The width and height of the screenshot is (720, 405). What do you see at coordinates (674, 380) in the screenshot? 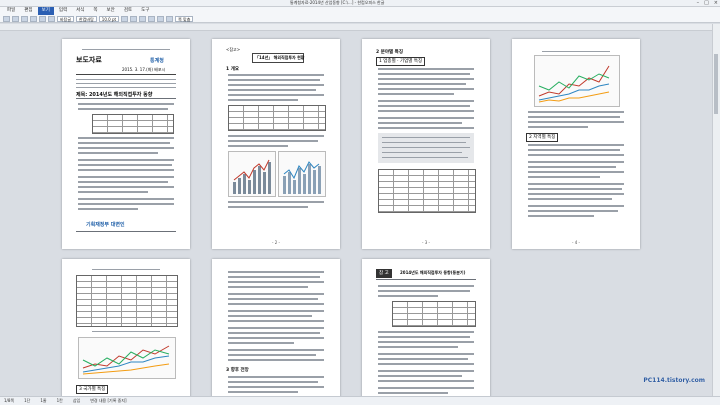
I see `watermark: PC114.tistory.com` at bounding box center [674, 380].